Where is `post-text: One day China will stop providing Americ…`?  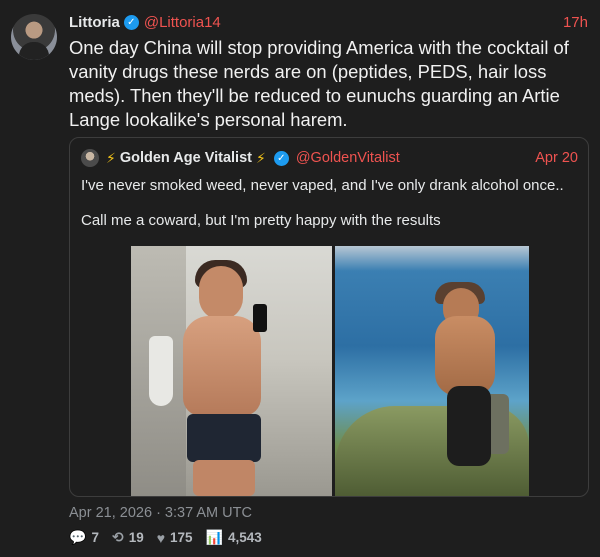
post-text: One day China will stop providing Americ… is located at coordinates (319, 83).